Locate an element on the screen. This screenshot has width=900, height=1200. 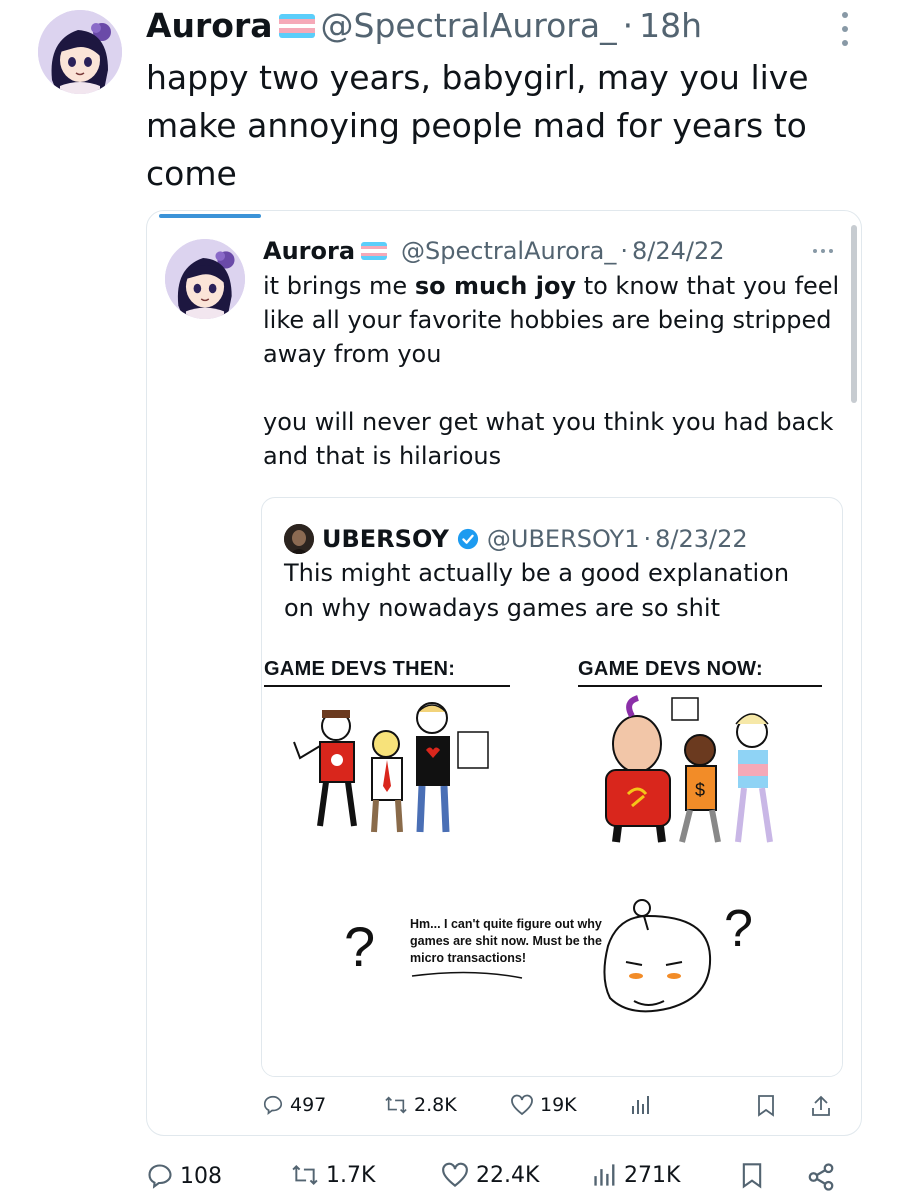
reply-button: 108 is located at coordinates (184, 1176).